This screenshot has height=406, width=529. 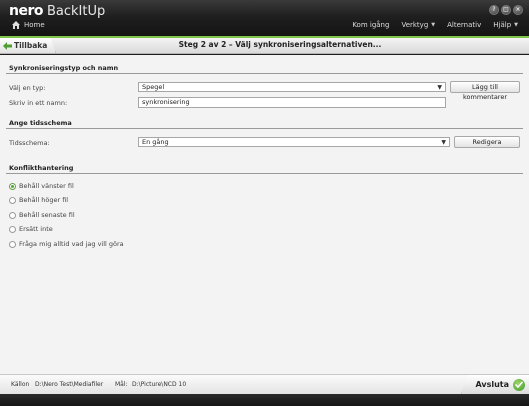 I want to click on menu-item-options: Alternativ, so click(x=464, y=25).